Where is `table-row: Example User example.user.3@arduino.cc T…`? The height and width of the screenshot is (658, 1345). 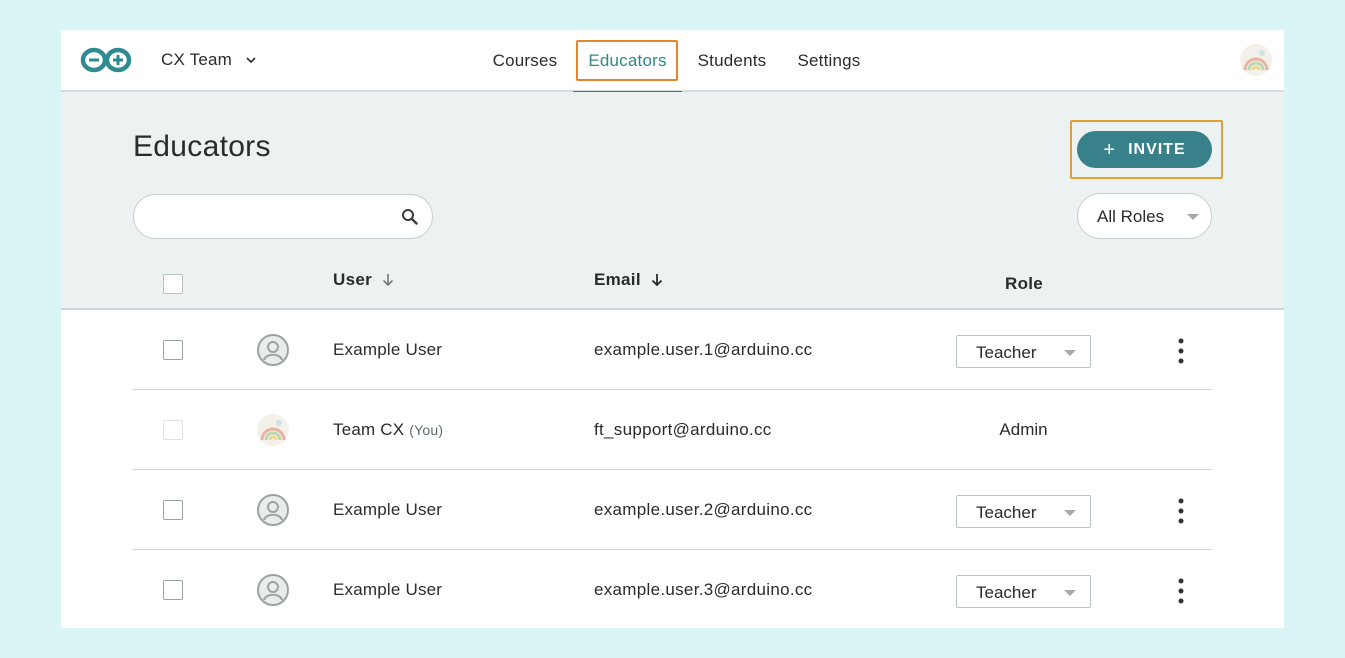 table-row: Example User example.user.3@arduino.cc T… is located at coordinates (672, 589).